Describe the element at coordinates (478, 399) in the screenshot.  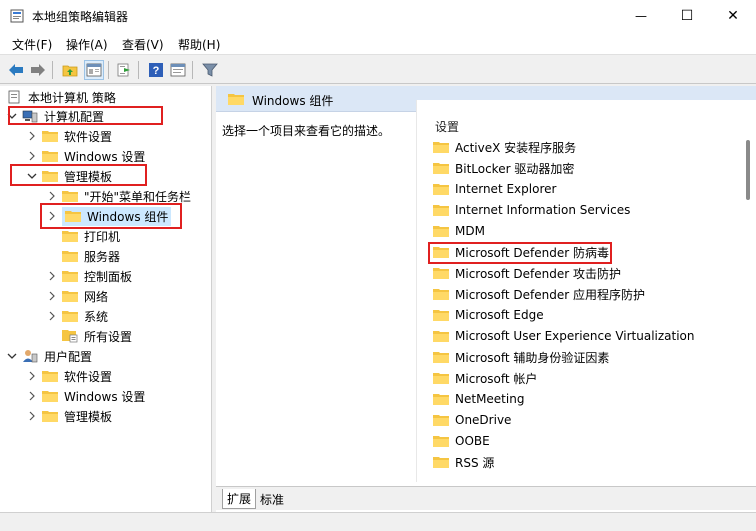
I see `list-item: NetMeeting` at that location.